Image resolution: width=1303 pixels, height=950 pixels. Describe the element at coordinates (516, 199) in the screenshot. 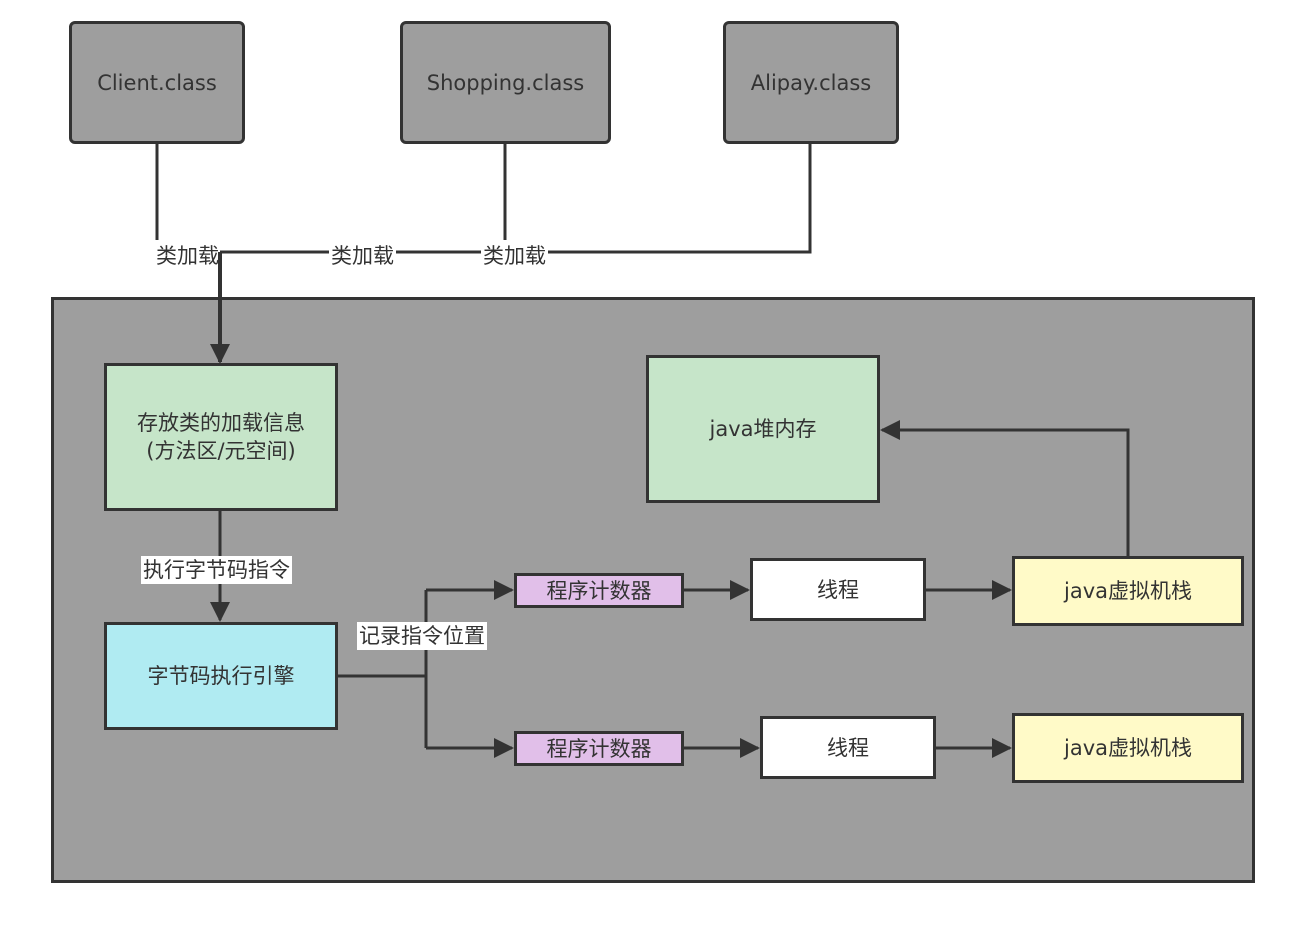

I see `edge-alipay` at that location.